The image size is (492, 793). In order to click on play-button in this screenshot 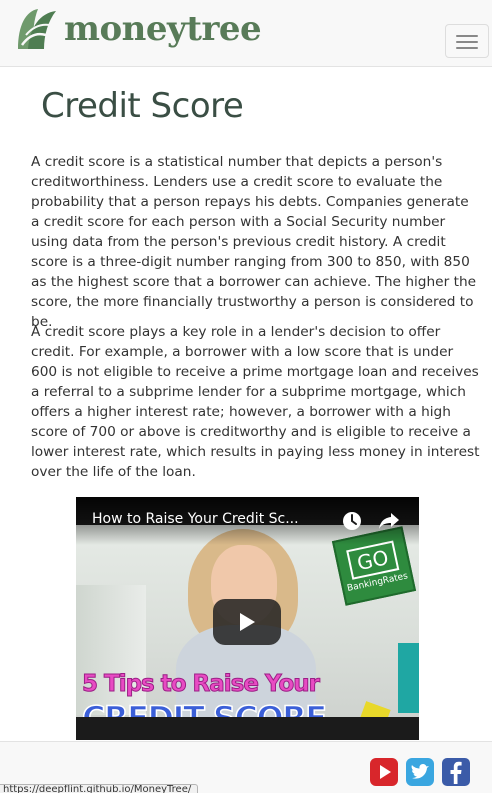, I will do `click(247, 622)`.